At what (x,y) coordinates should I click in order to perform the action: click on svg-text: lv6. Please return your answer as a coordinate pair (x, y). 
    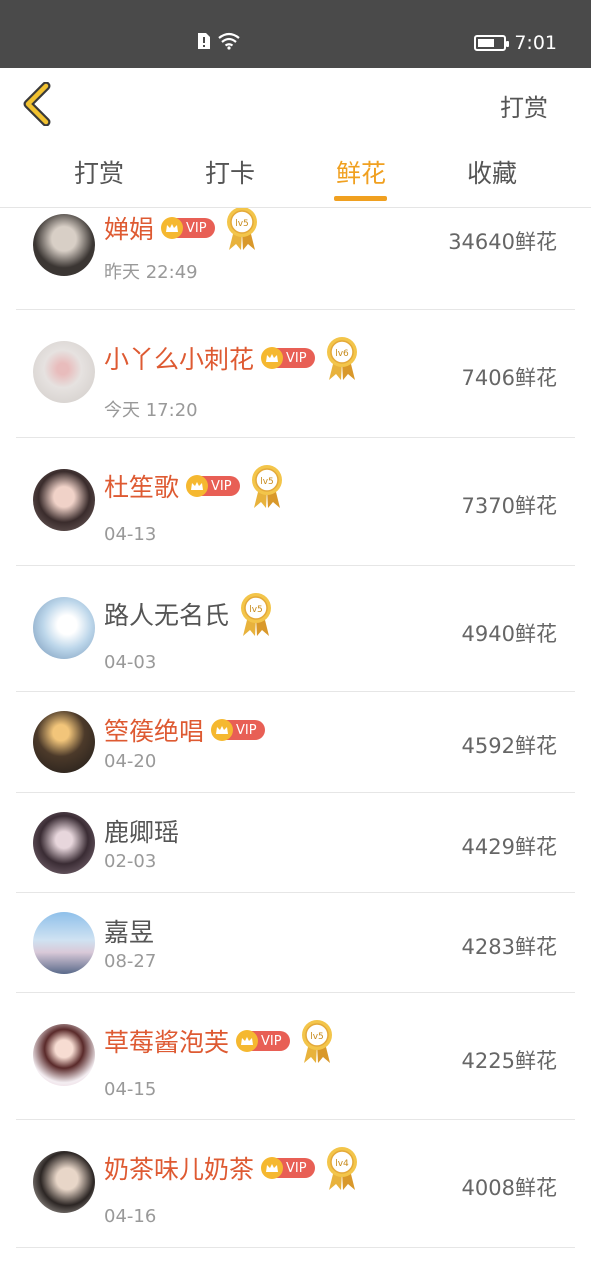
    Looking at the image, I should click on (342, 354).